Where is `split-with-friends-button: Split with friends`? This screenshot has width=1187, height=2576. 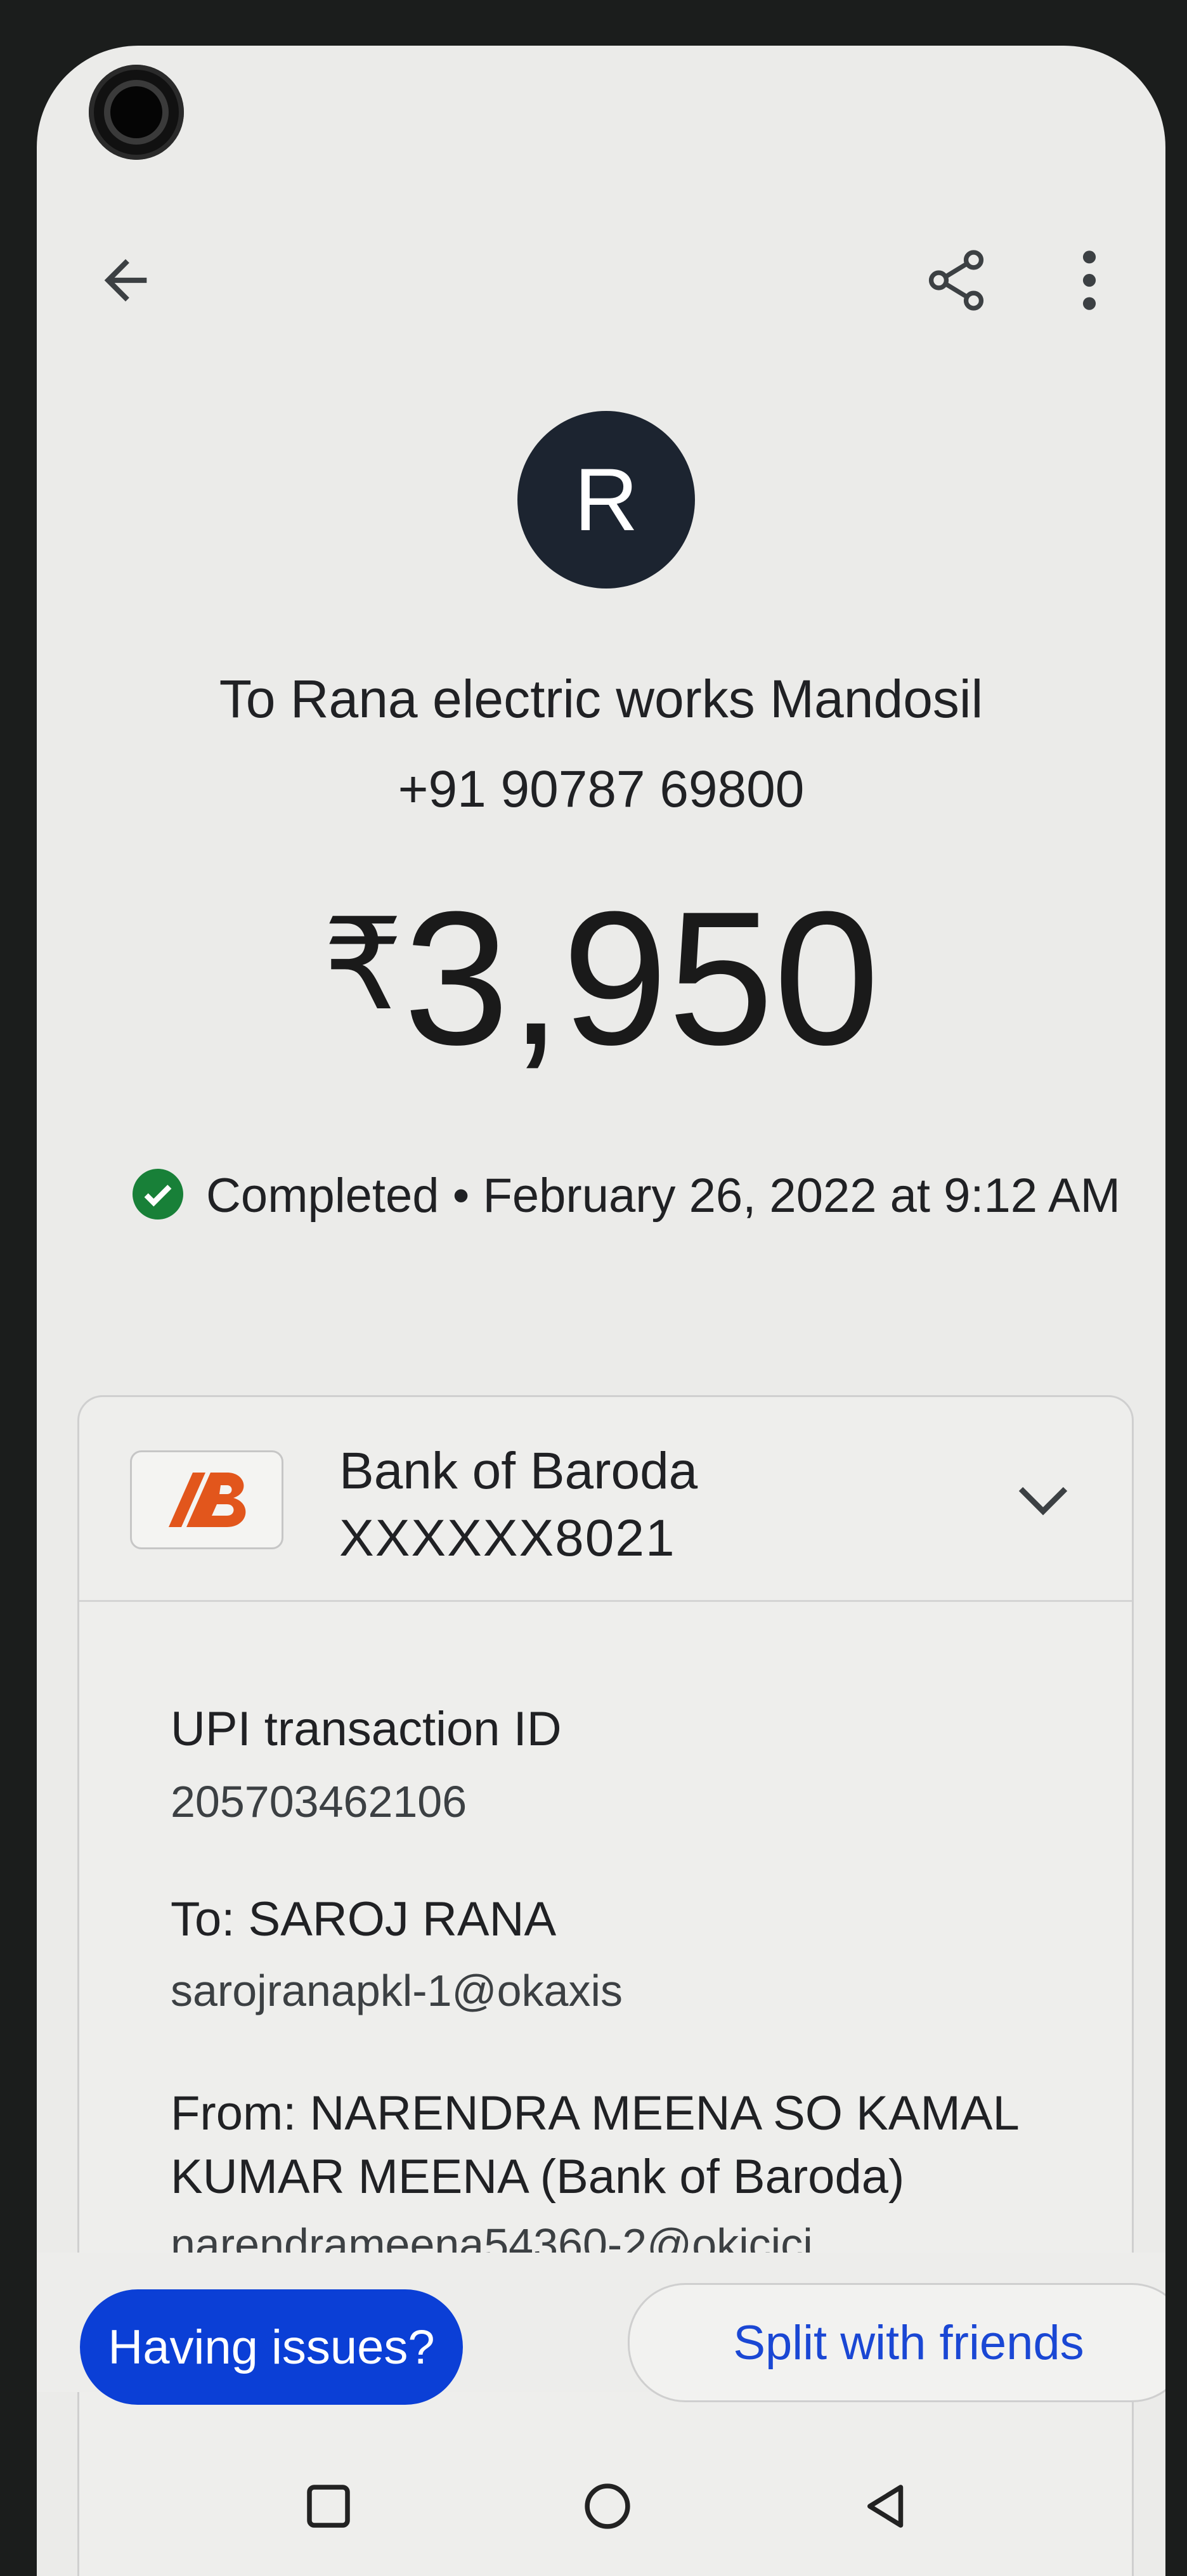 split-with-friends-button: Split with friends is located at coordinates (896, 2343).